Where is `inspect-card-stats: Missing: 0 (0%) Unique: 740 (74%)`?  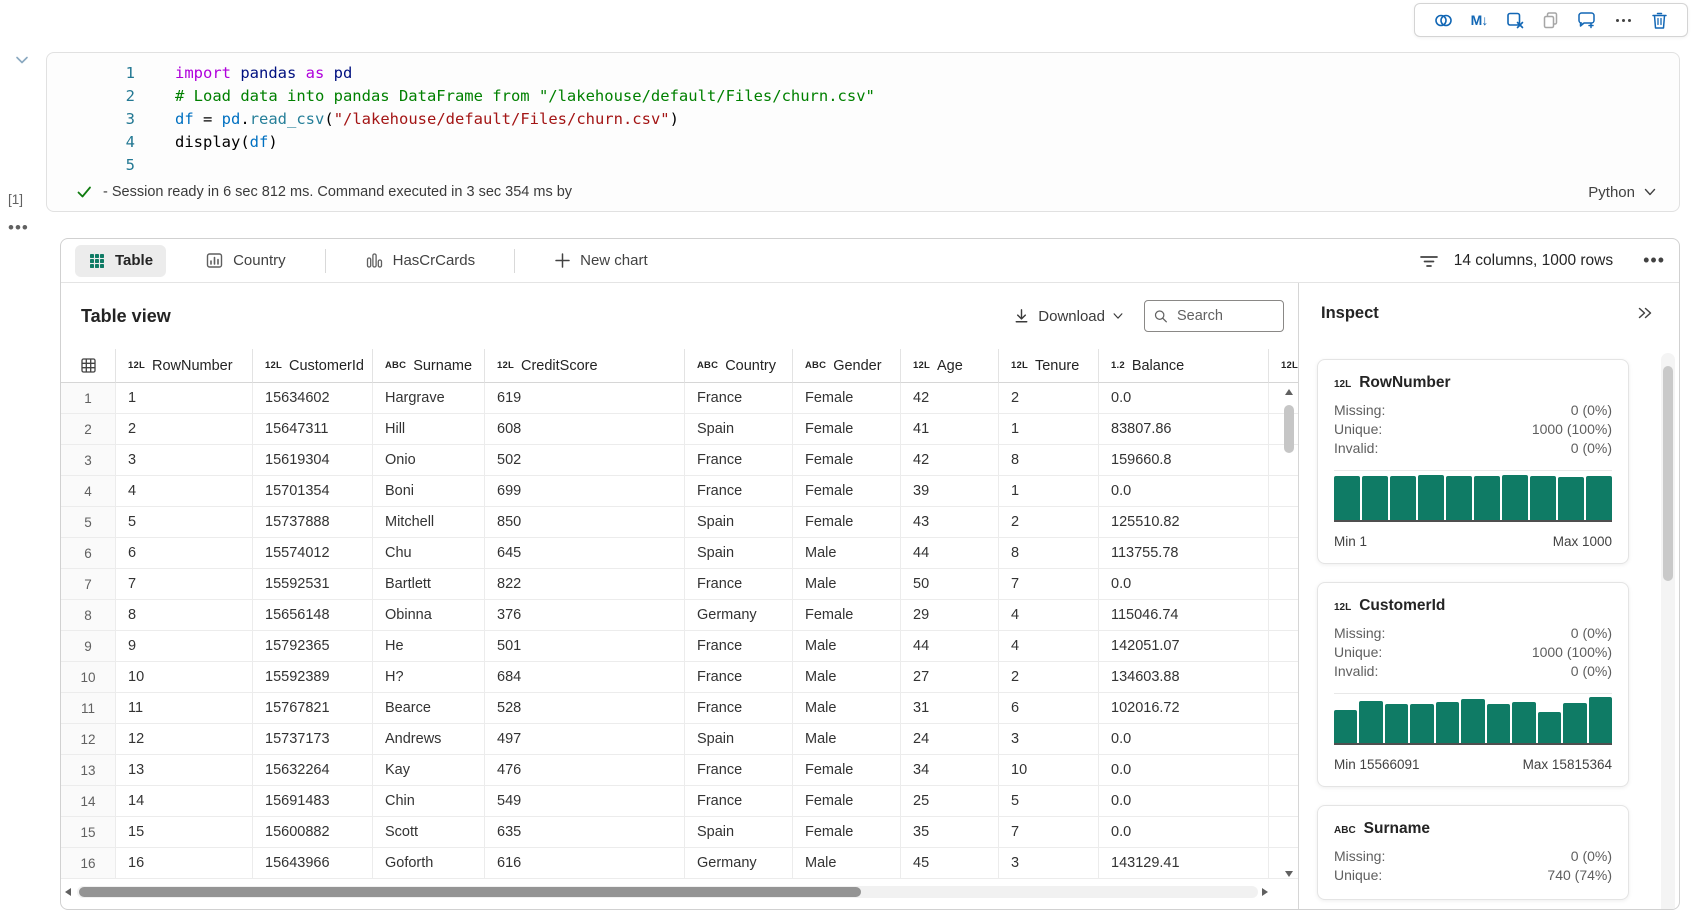 inspect-card-stats: Missing: 0 (0%) Unique: 740 (74%) is located at coordinates (1473, 866).